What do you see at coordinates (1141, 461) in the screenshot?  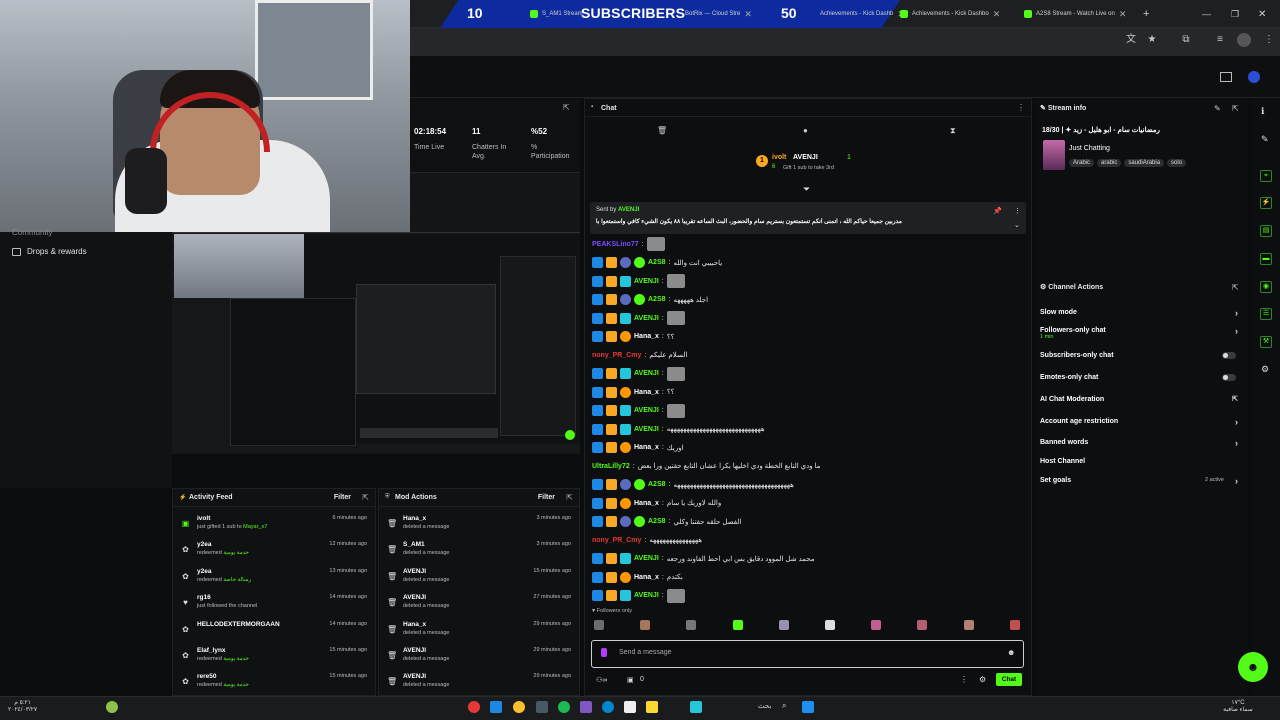 I see `channel-action-host-channel: Host Channel` at bounding box center [1141, 461].